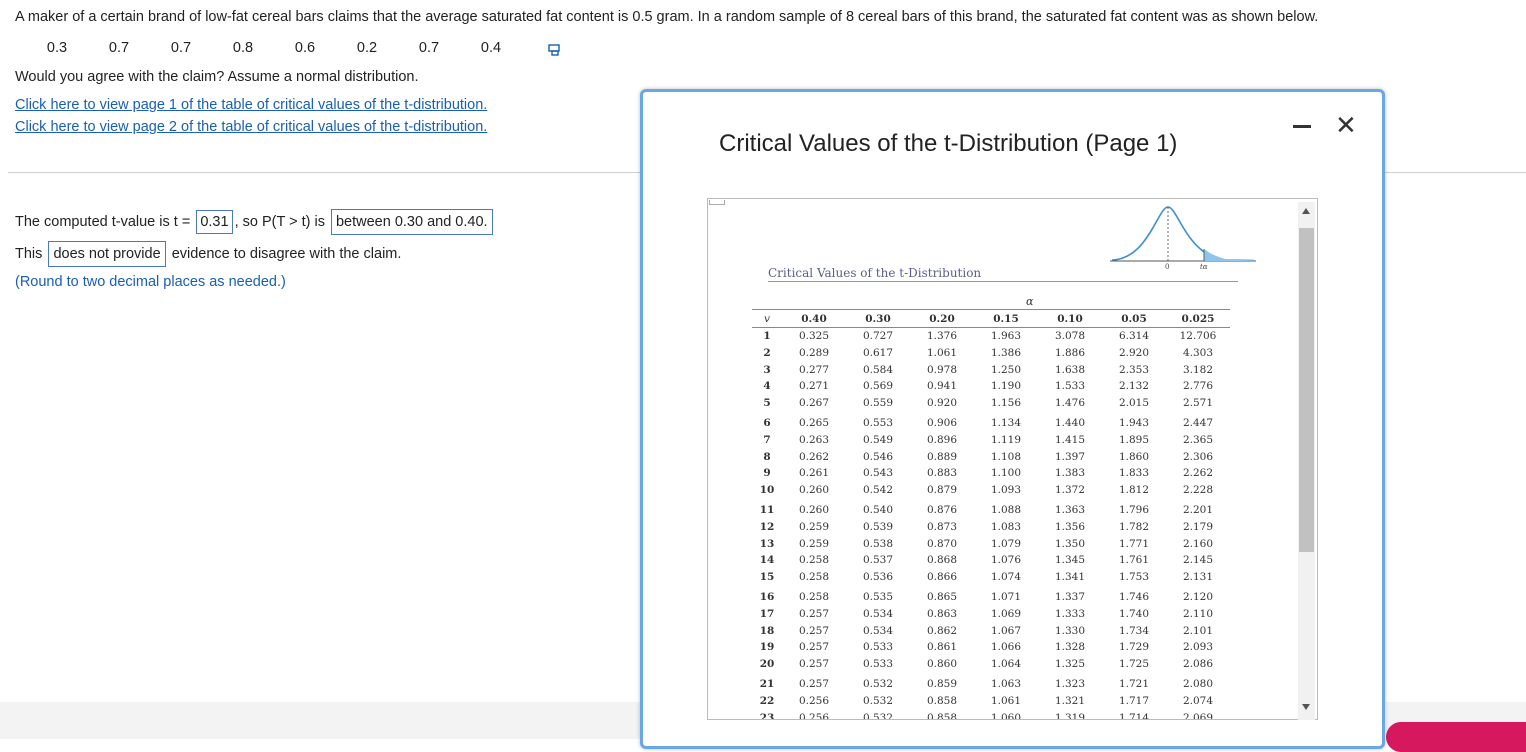 The height and width of the screenshot is (752, 1526). Describe the element at coordinates (1198, 560) in the screenshot. I see `critical-value-cell: 2.145` at that location.